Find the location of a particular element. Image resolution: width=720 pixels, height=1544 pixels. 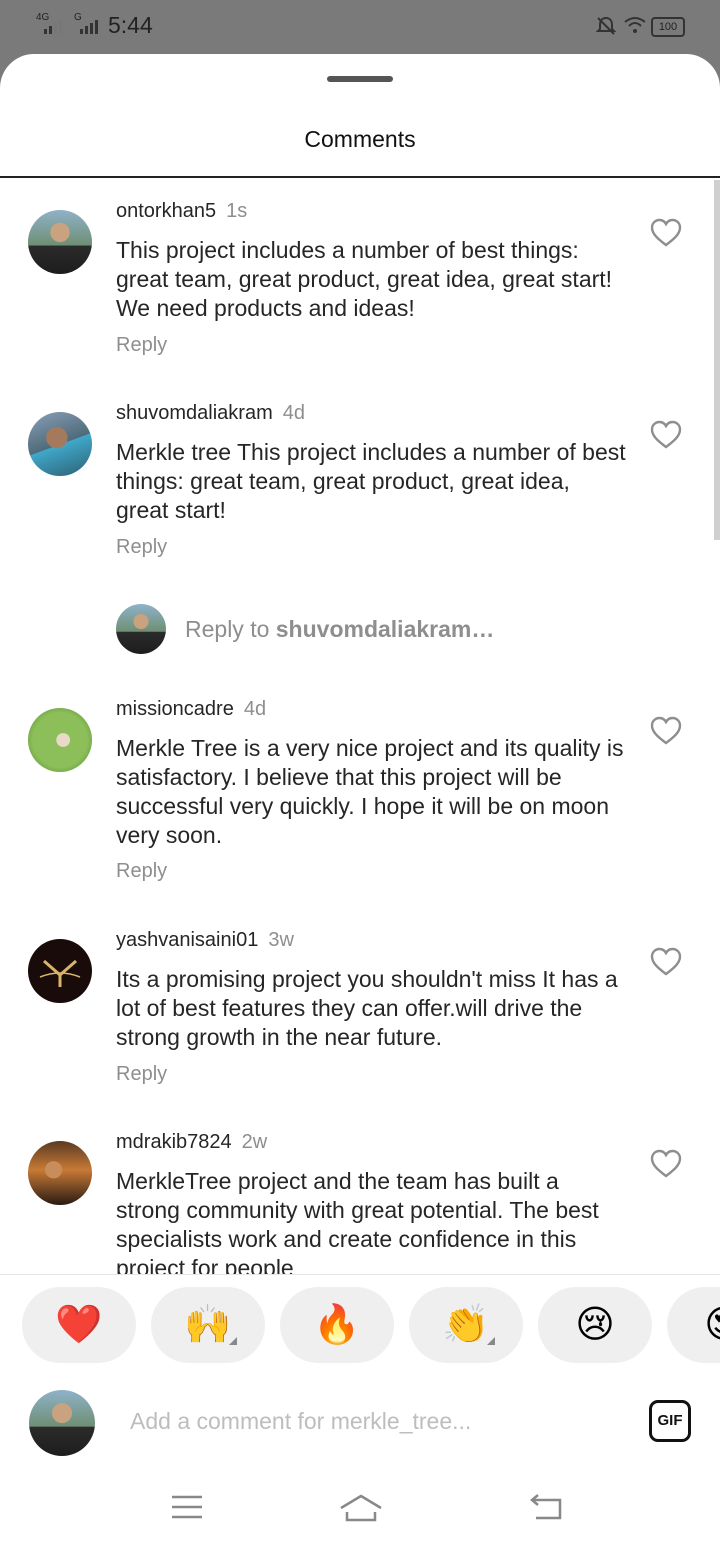

logo-y-icon is located at coordinates (60, 973).